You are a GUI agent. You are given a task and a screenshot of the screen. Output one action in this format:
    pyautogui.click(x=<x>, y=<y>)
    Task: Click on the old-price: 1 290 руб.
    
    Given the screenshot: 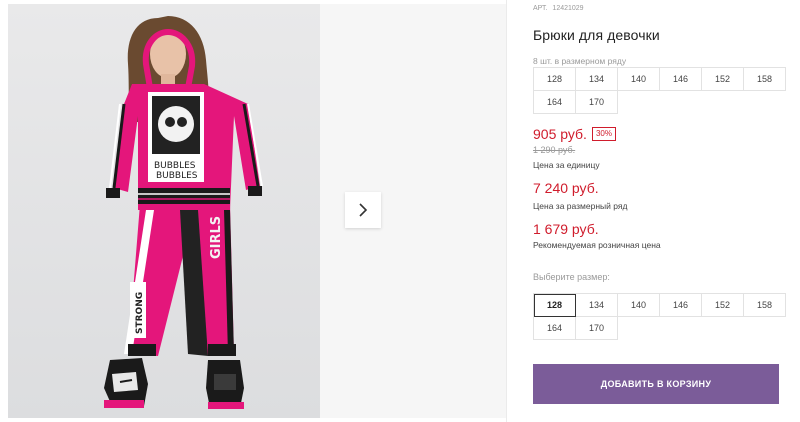 What is the action you would take?
    pyautogui.click(x=554, y=150)
    